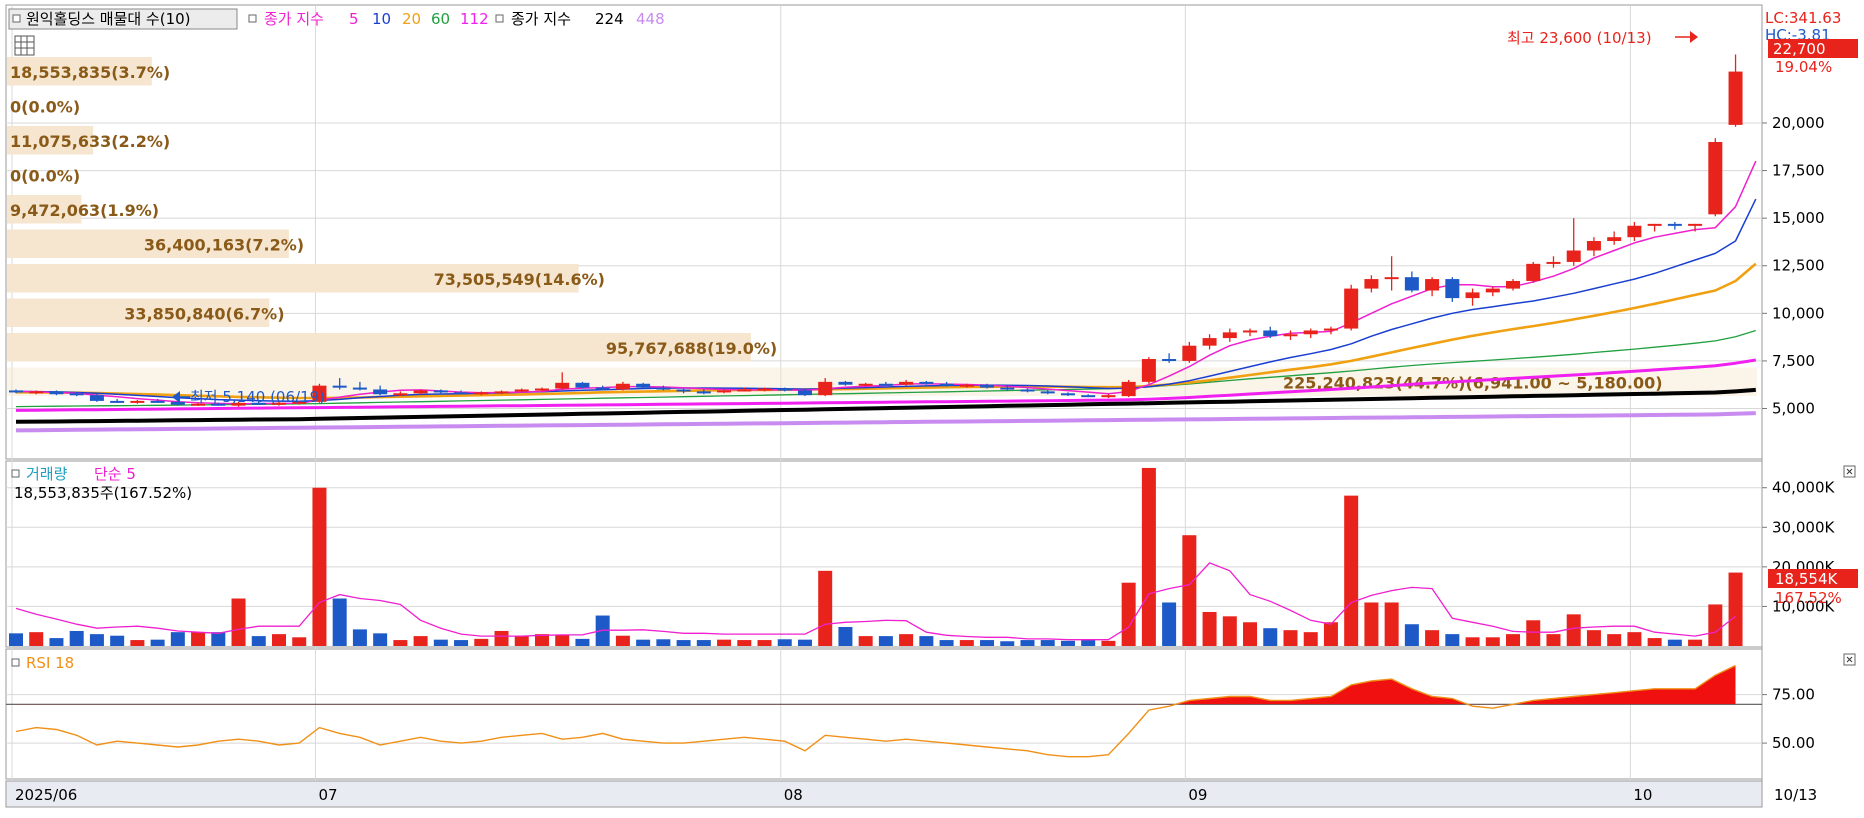  Describe the element at coordinates (108, 19) in the screenshot. I see `chart-title: 원익홀딩스 매물대 수(10)` at that location.